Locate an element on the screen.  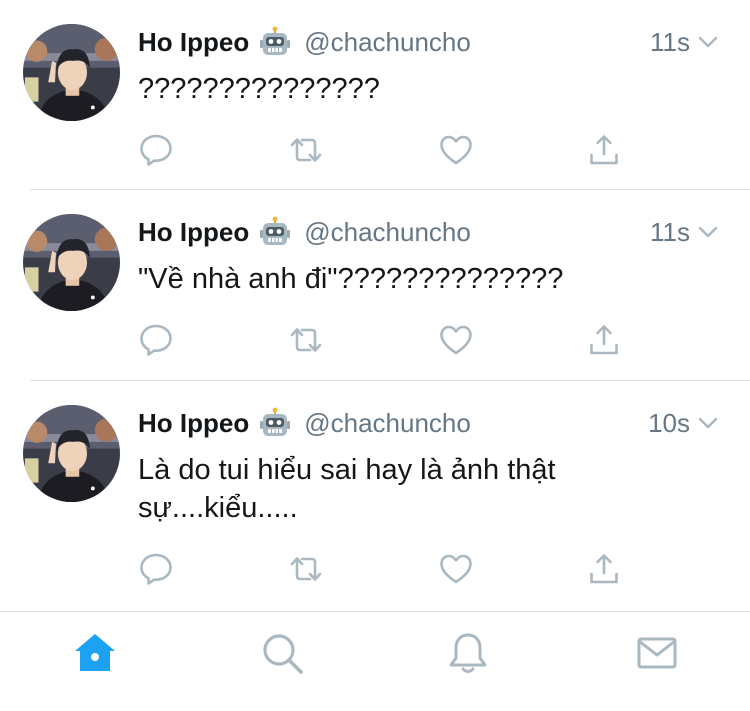
notifications-icon is located at coordinates (468, 655).